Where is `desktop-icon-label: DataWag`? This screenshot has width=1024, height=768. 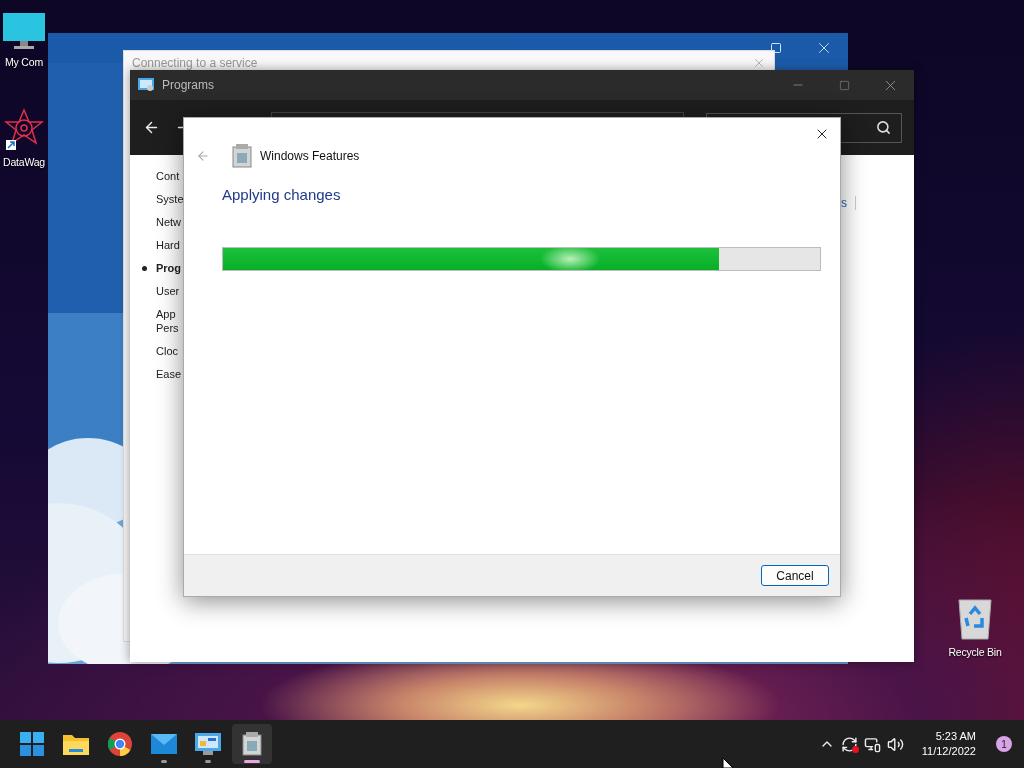 desktop-icon-label: DataWag is located at coordinates (24, 162).